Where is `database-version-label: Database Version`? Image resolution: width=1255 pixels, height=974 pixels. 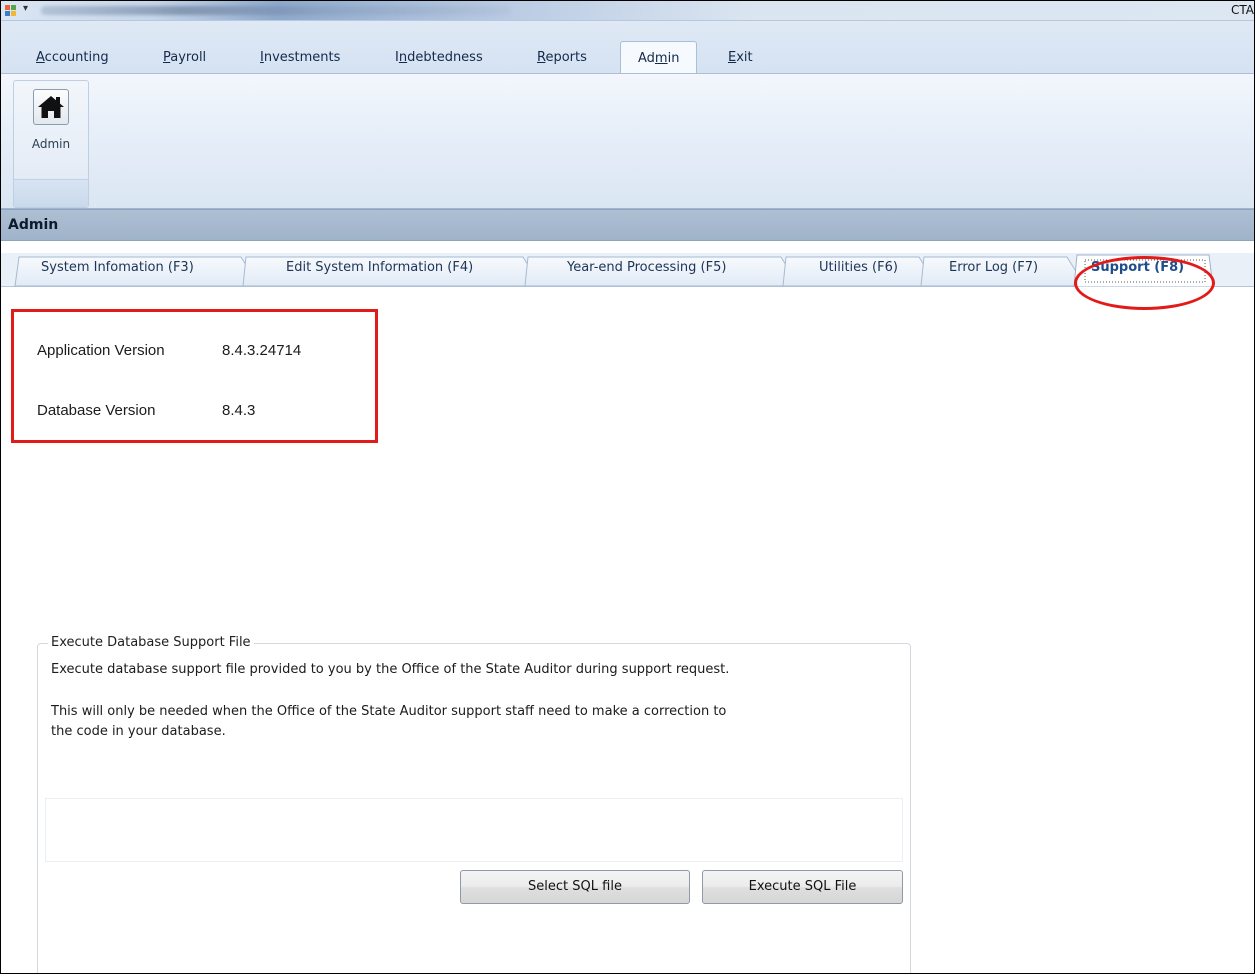 database-version-label: Database Version is located at coordinates (96, 410).